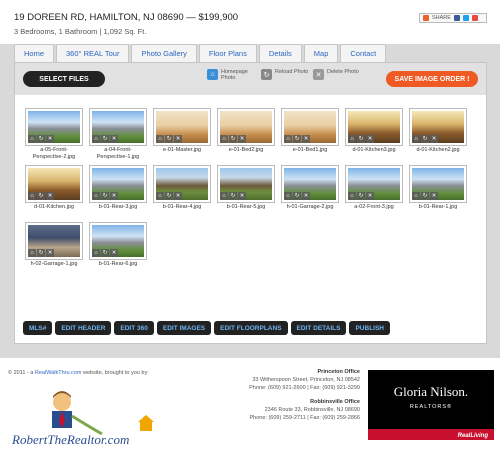 Image resolution: width=500 pixels, height=458 pixels. I want to click on gloria-nilson-logo: Gloria Nilson. REALTORS® RealLiving, so click(431, 405).